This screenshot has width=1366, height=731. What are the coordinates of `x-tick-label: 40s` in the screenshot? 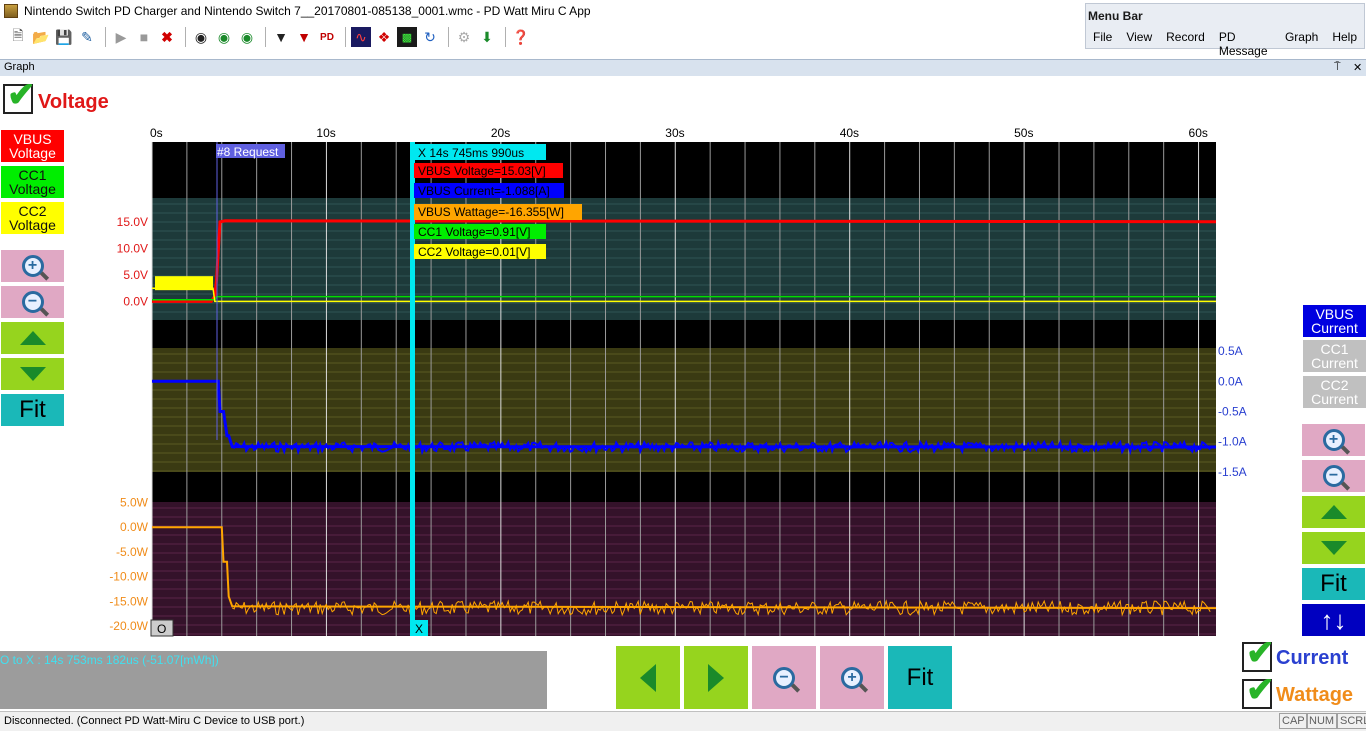 It's located at (849, 133).